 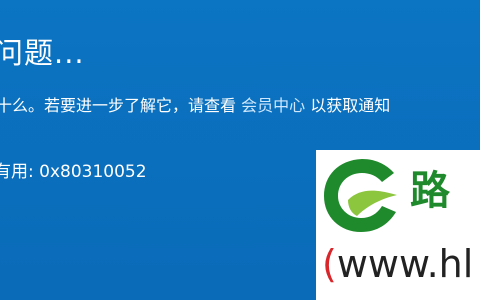 I want to click on watermark-domain: (www.hl, so click(x=397, y=264).